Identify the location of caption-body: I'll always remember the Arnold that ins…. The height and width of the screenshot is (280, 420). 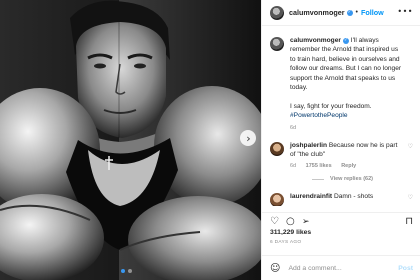
(346, 64).